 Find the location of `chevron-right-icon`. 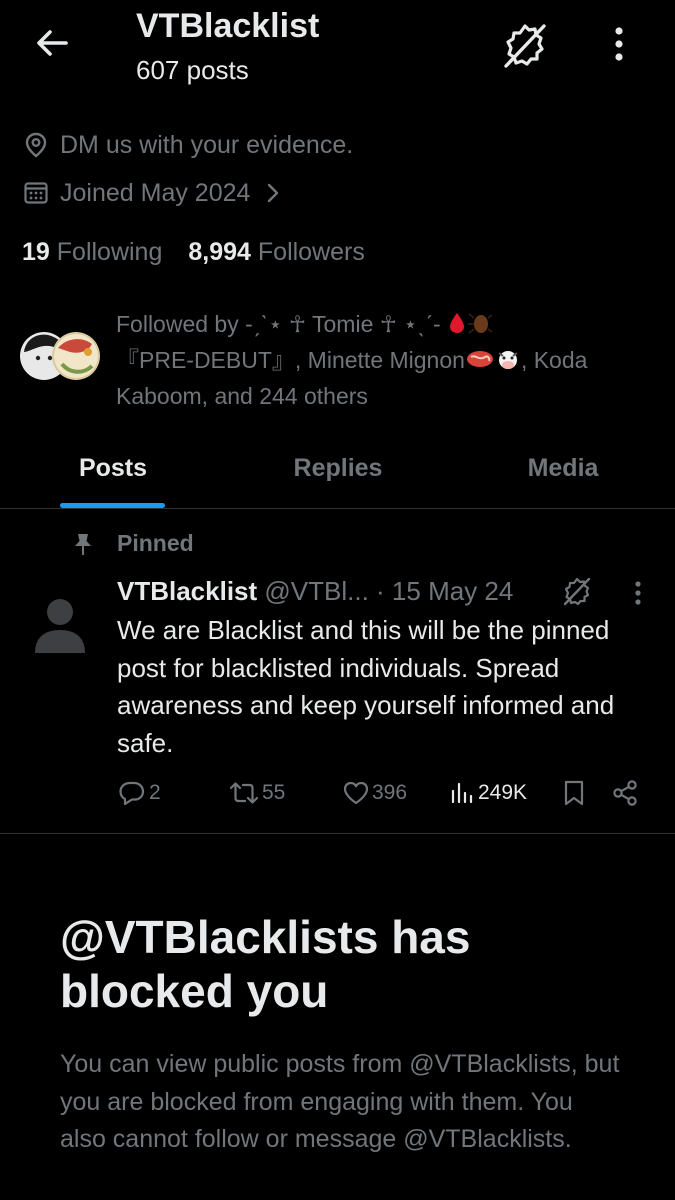

chevron-right-icon is located at coordinates (273, 193).